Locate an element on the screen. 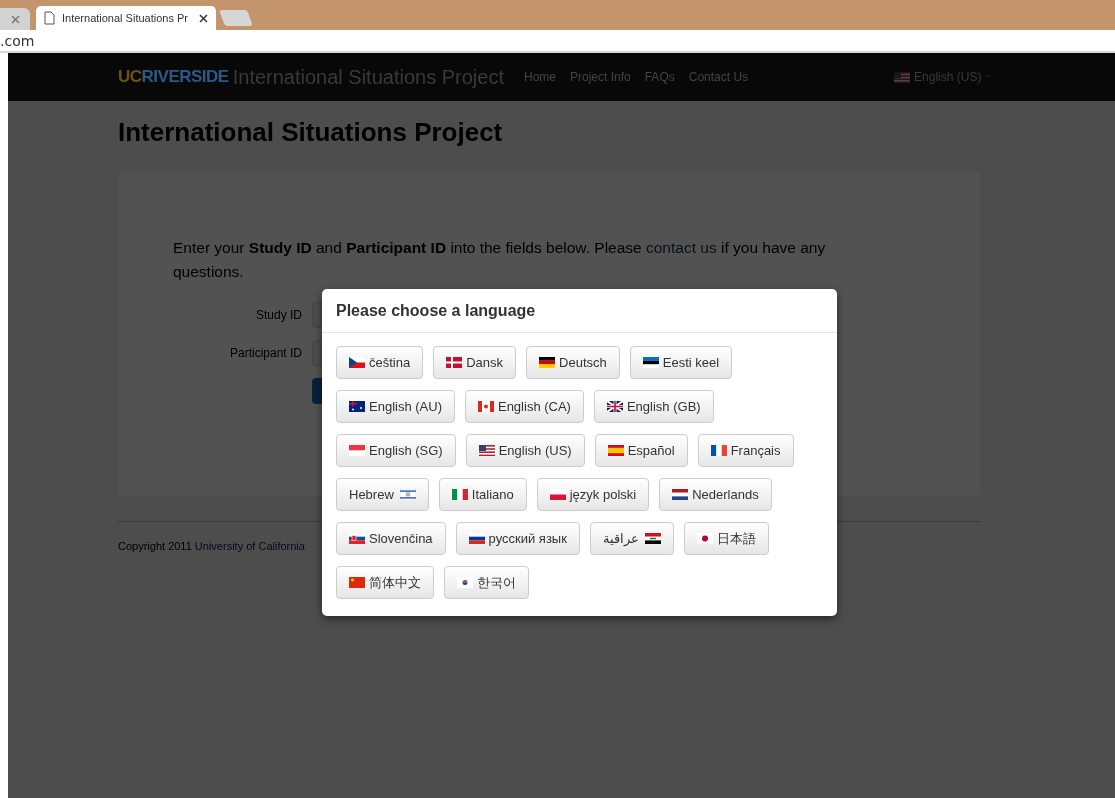 This screenshot has height=798, width=1115. language-button: Dansk is located at coordinates (475, 362).